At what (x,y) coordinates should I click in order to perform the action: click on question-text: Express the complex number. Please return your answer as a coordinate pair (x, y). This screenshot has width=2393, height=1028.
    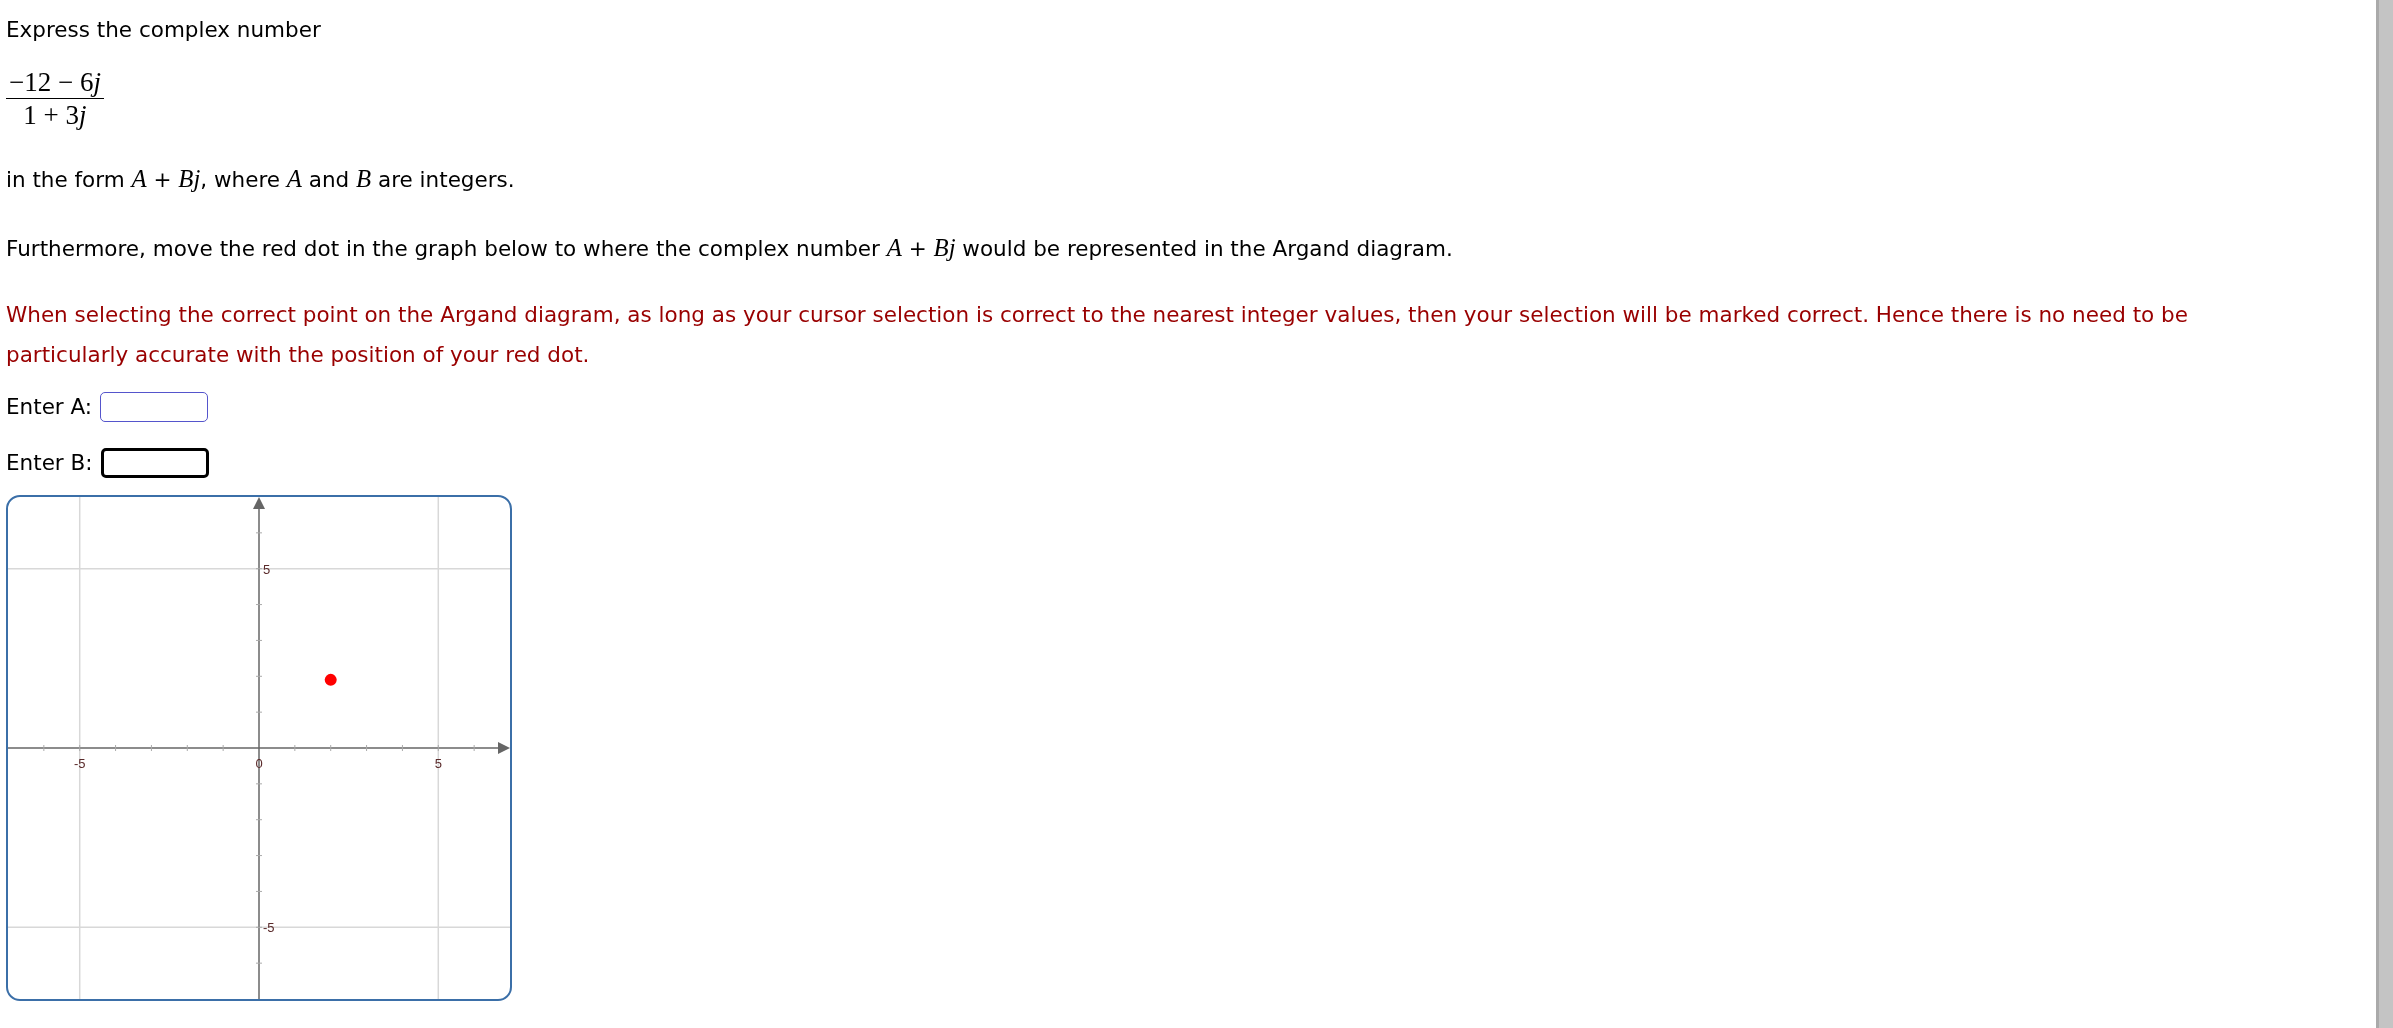
    Looking at the image, I should click on (164, 30).